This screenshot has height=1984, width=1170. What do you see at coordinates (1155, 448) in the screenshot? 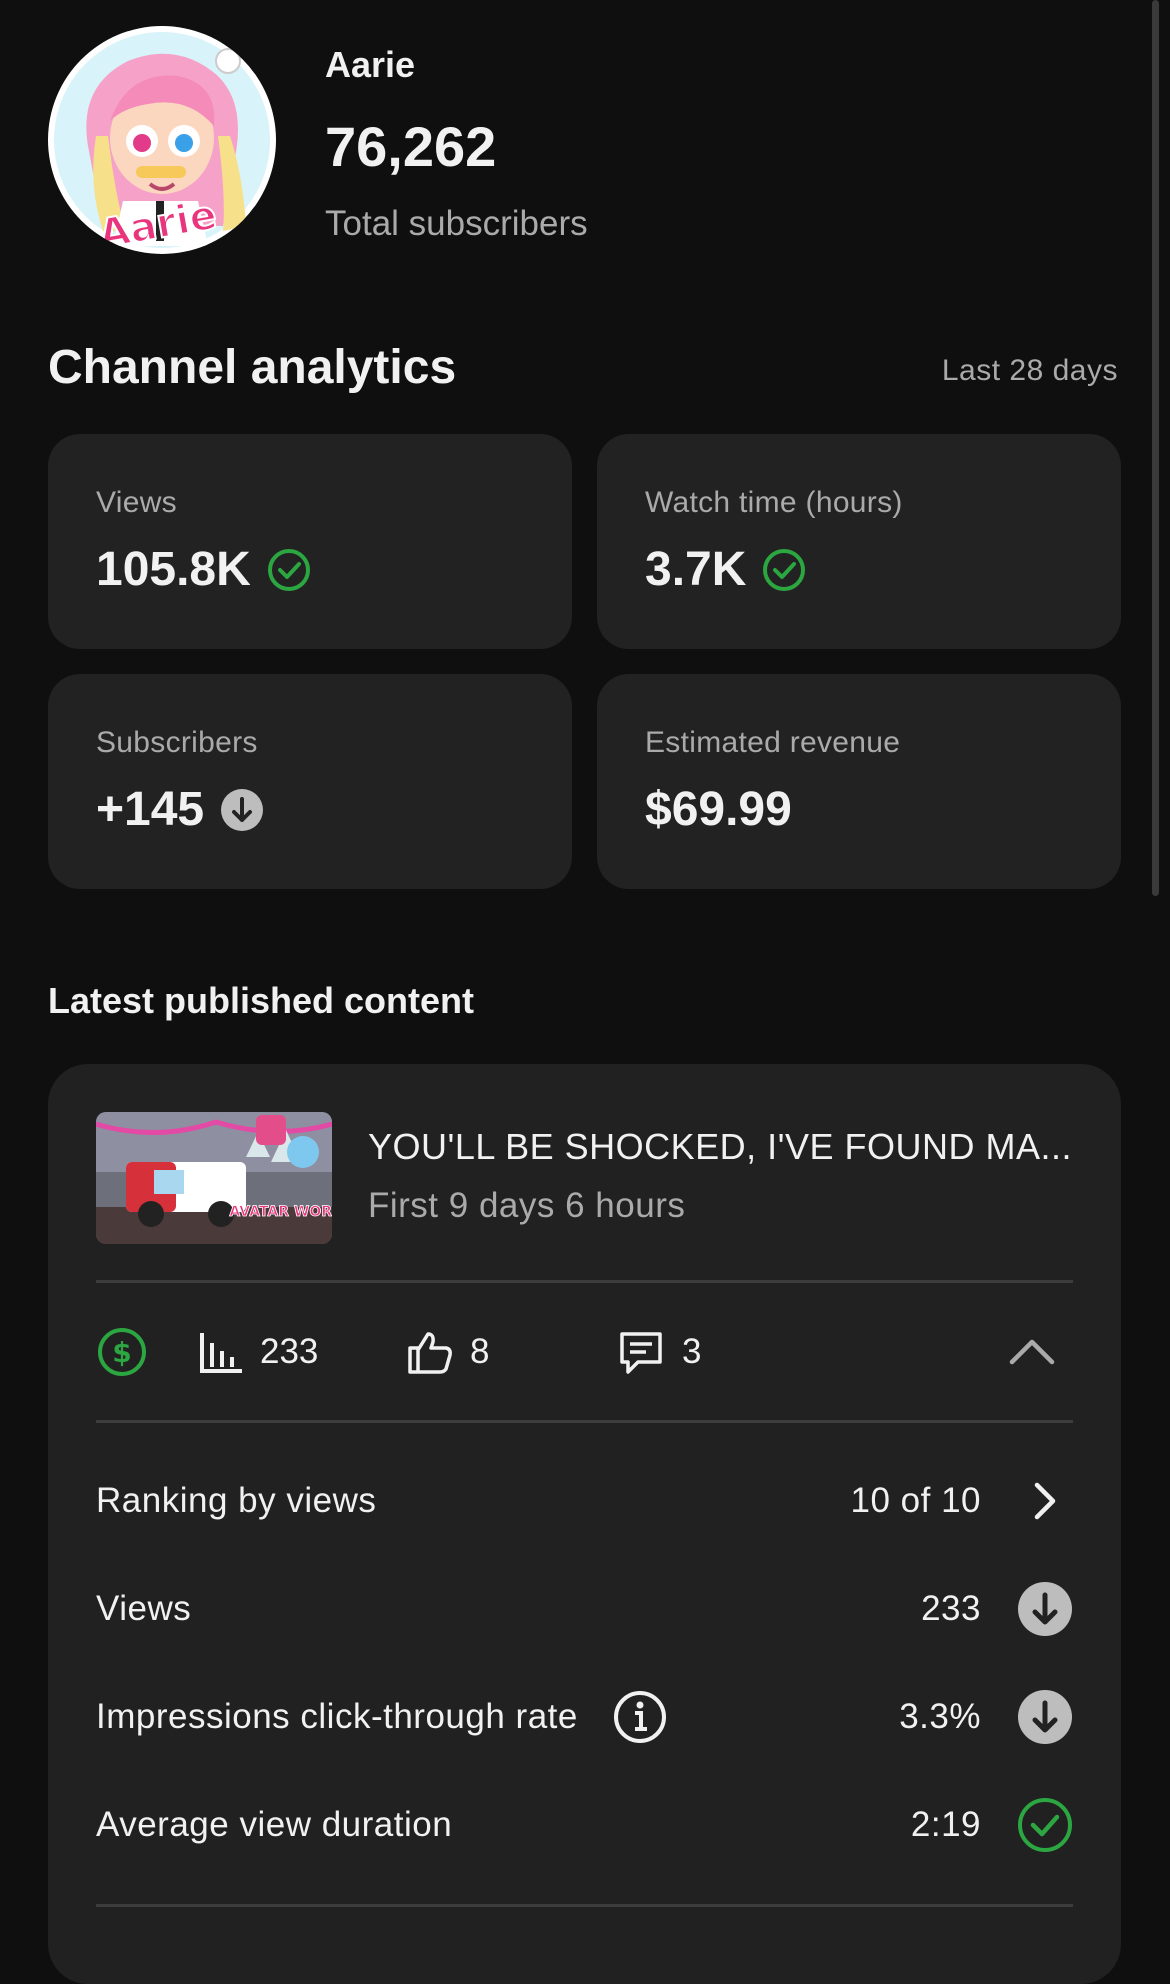
I see `scrollbar` at bounding box center [1155, 448].